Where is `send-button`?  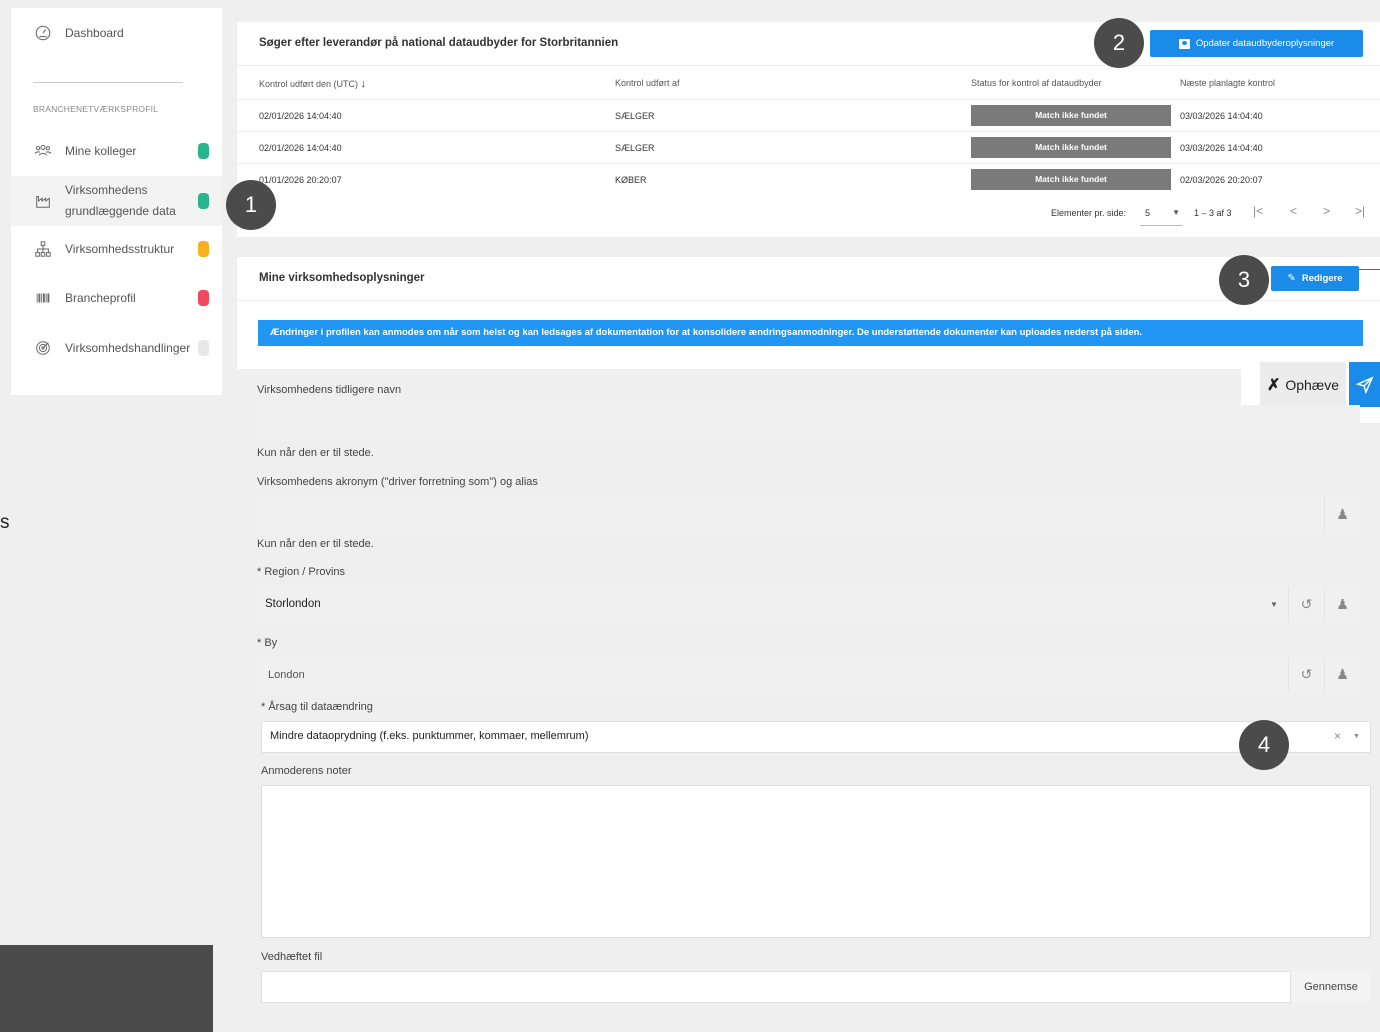 send-button is located at coordinates (1364, 384).